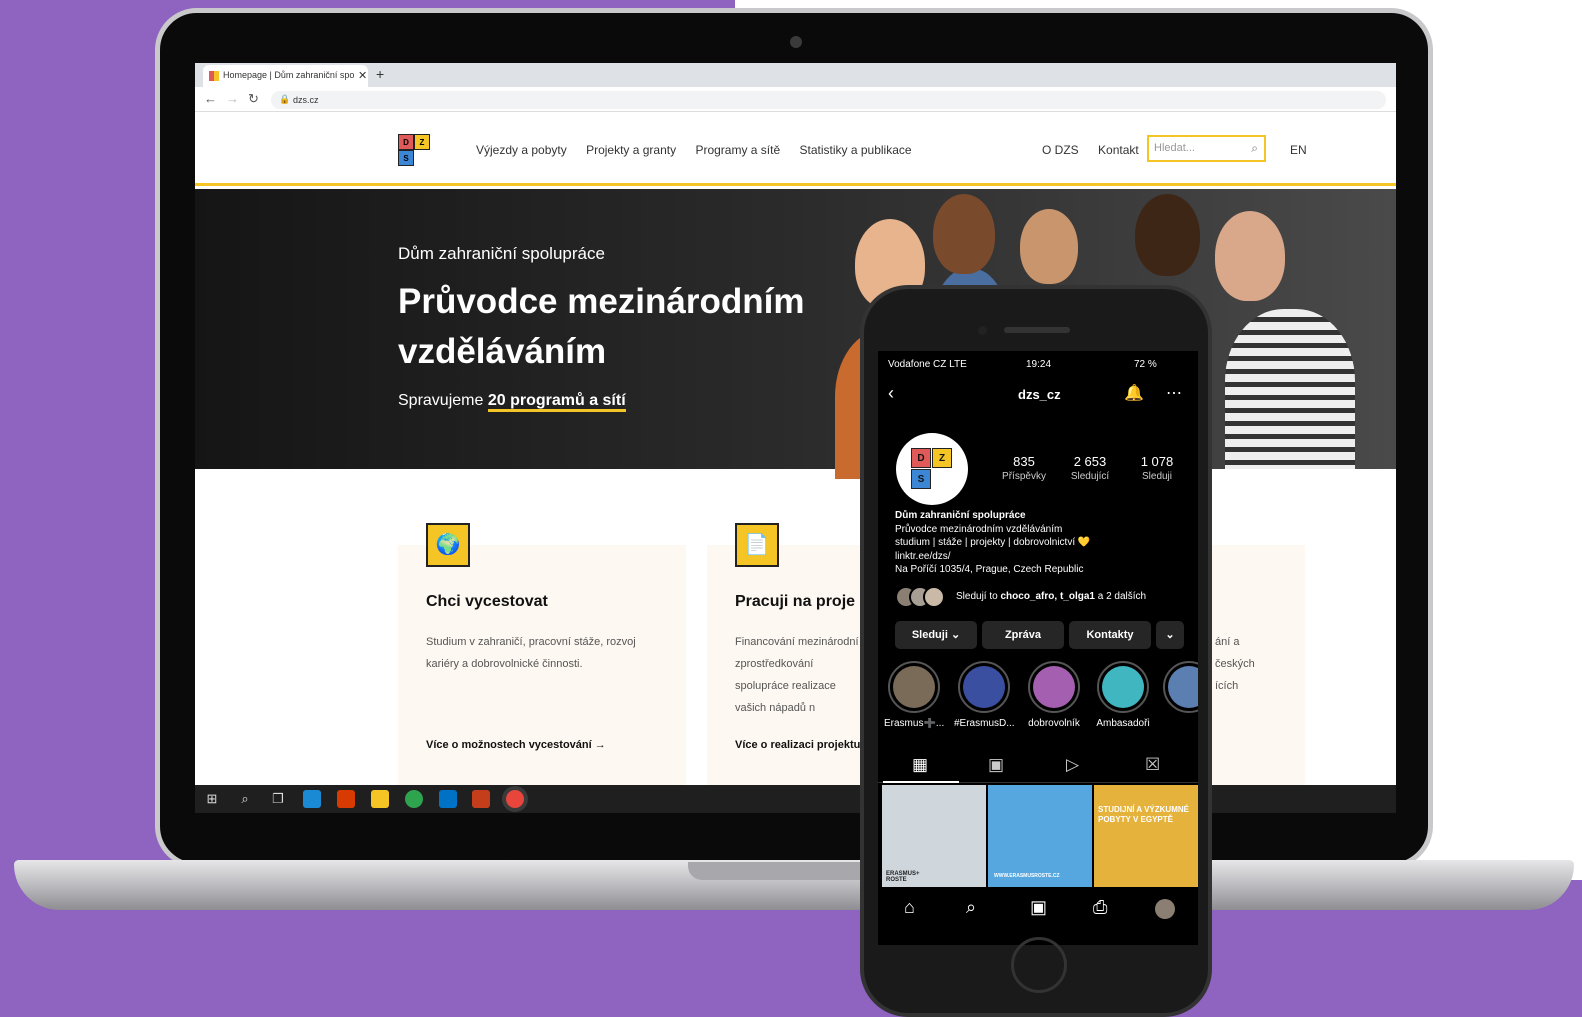 The width and height of the screenshot is (1582, 1017). I want to click on contacts-button: Kontakty, so click(1110, 635).